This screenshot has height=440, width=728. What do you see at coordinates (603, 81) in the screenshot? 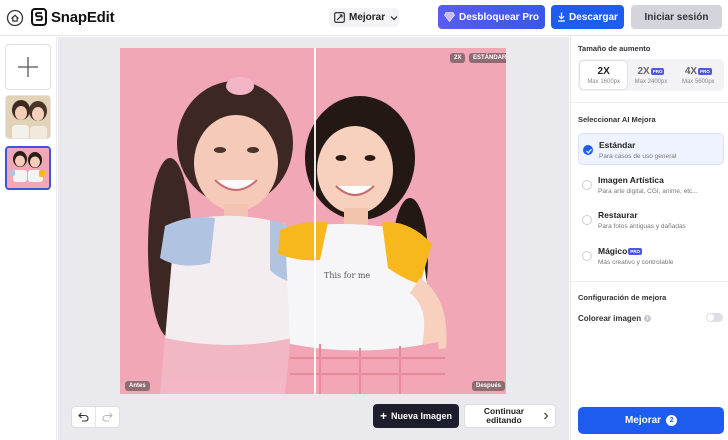
I see `scale-option-sub: Max 1600px` at bounding box center [603, 81].